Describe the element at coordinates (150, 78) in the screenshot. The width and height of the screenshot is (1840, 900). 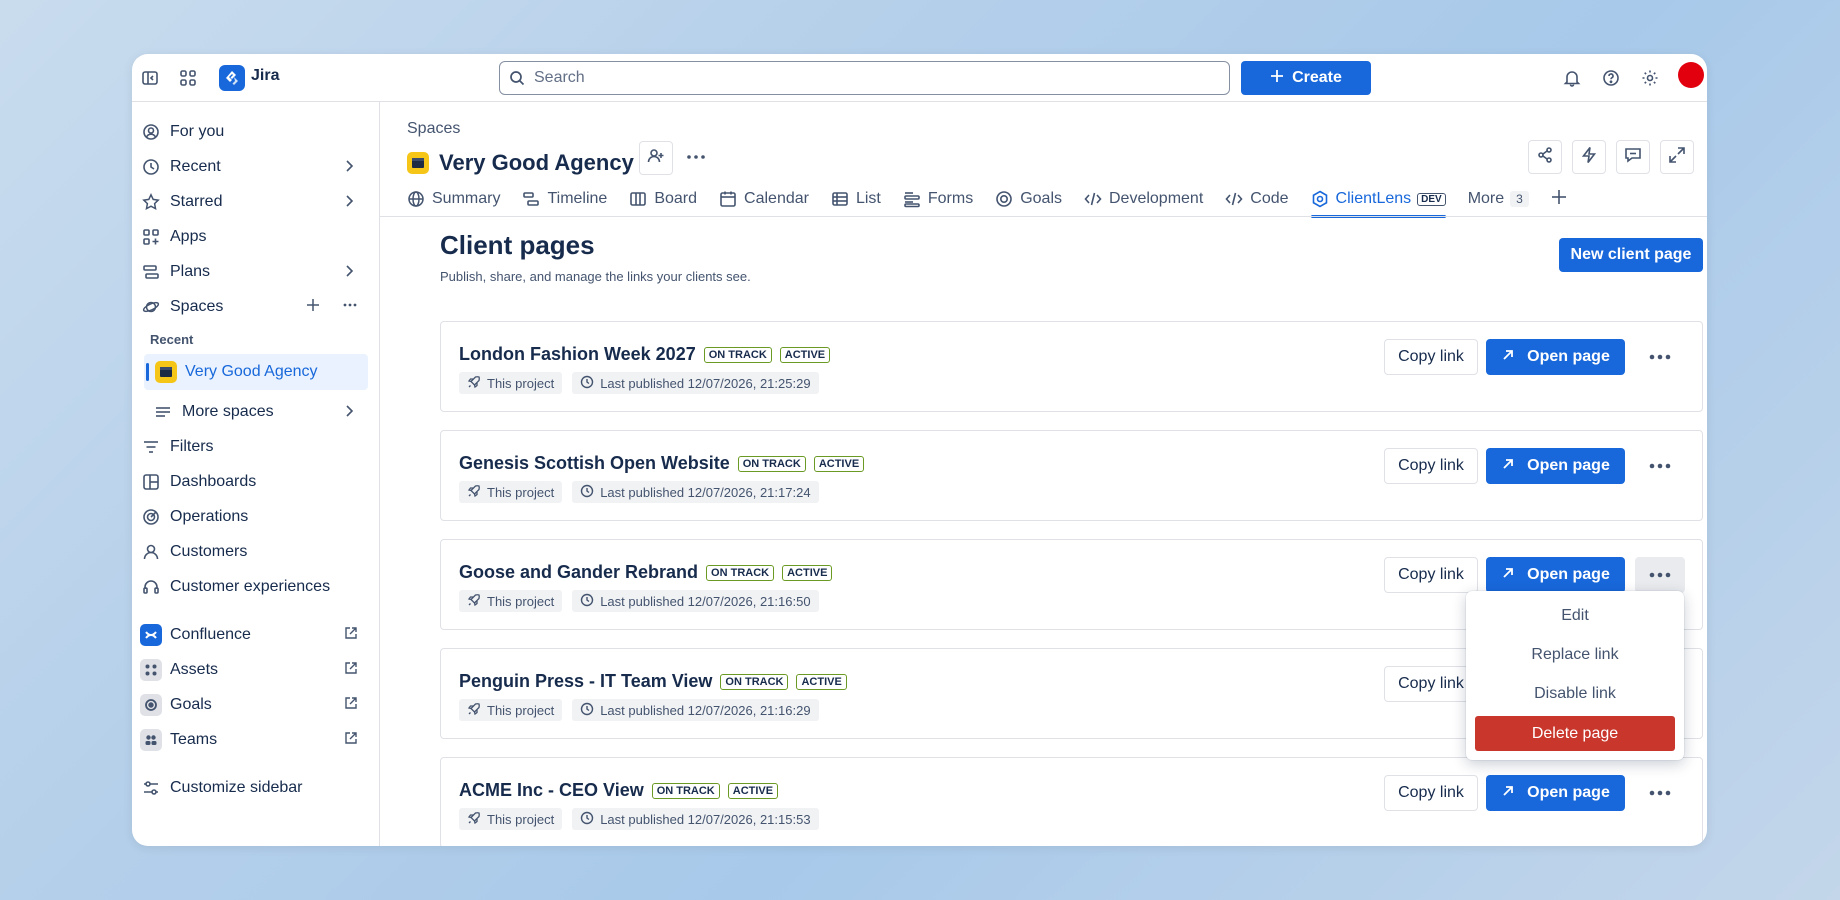
I see `sidebar-toggle-icon` at that location.